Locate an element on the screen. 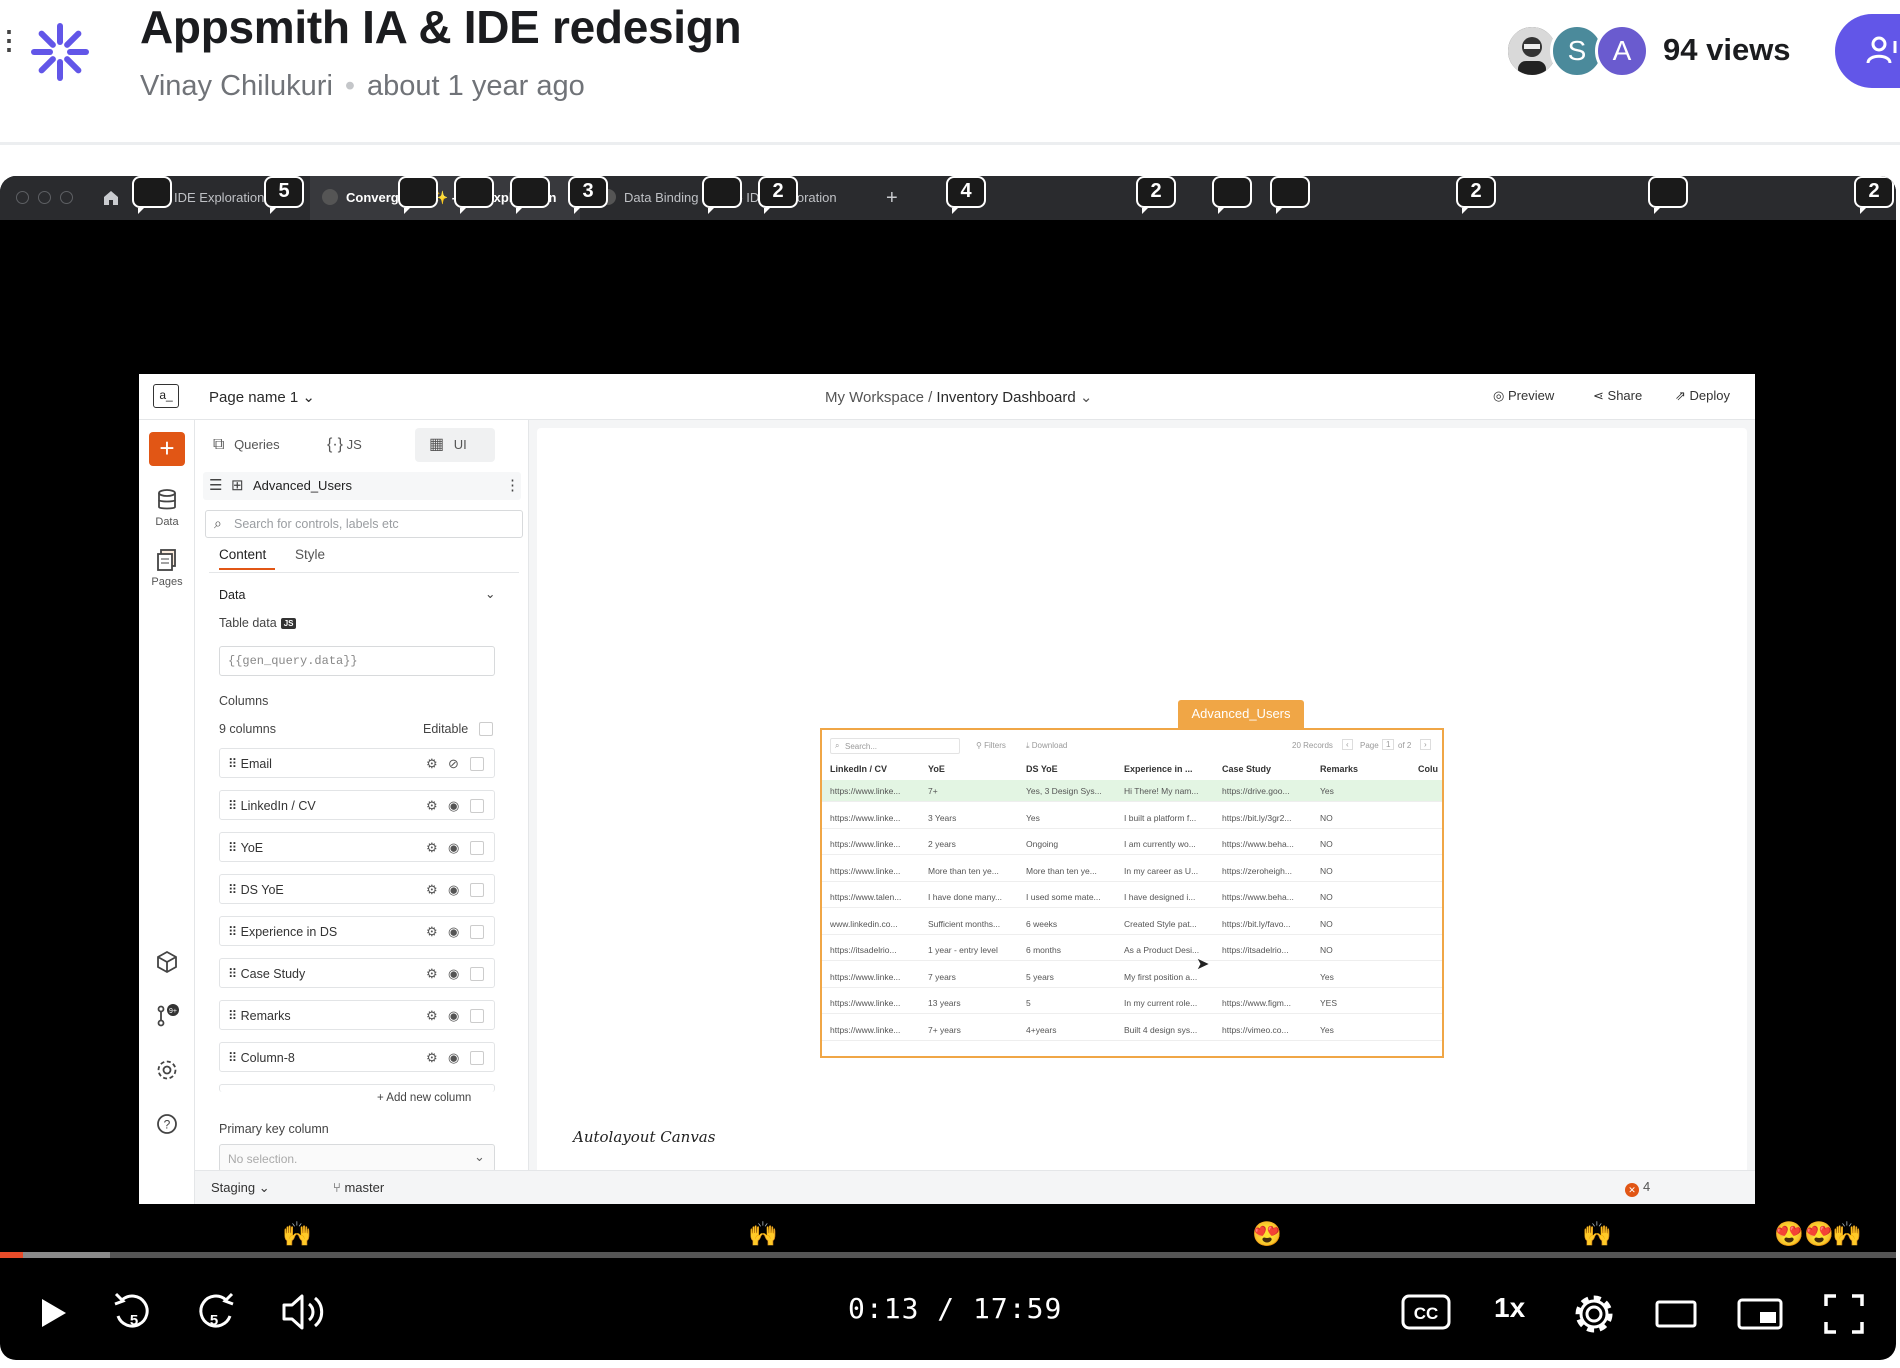 The image size is (1900, 1368). share-app-button: ⋖ Share is located at coordinates (1618, 395).